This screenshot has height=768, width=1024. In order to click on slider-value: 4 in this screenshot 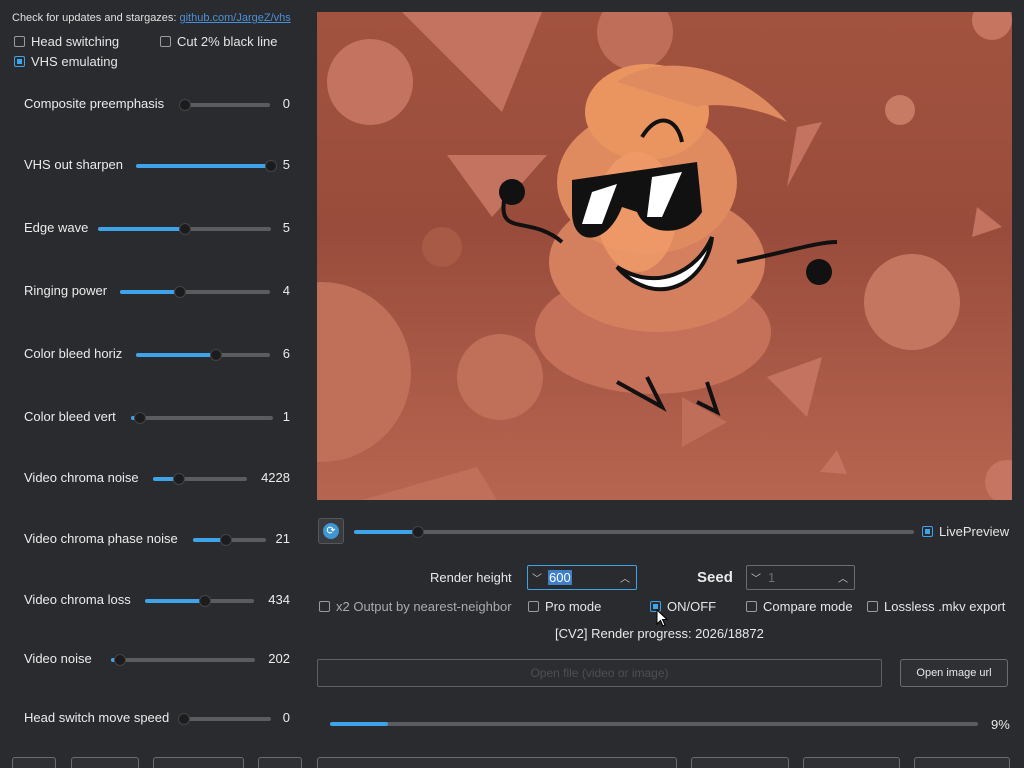, I will do `click(286, 290)`.